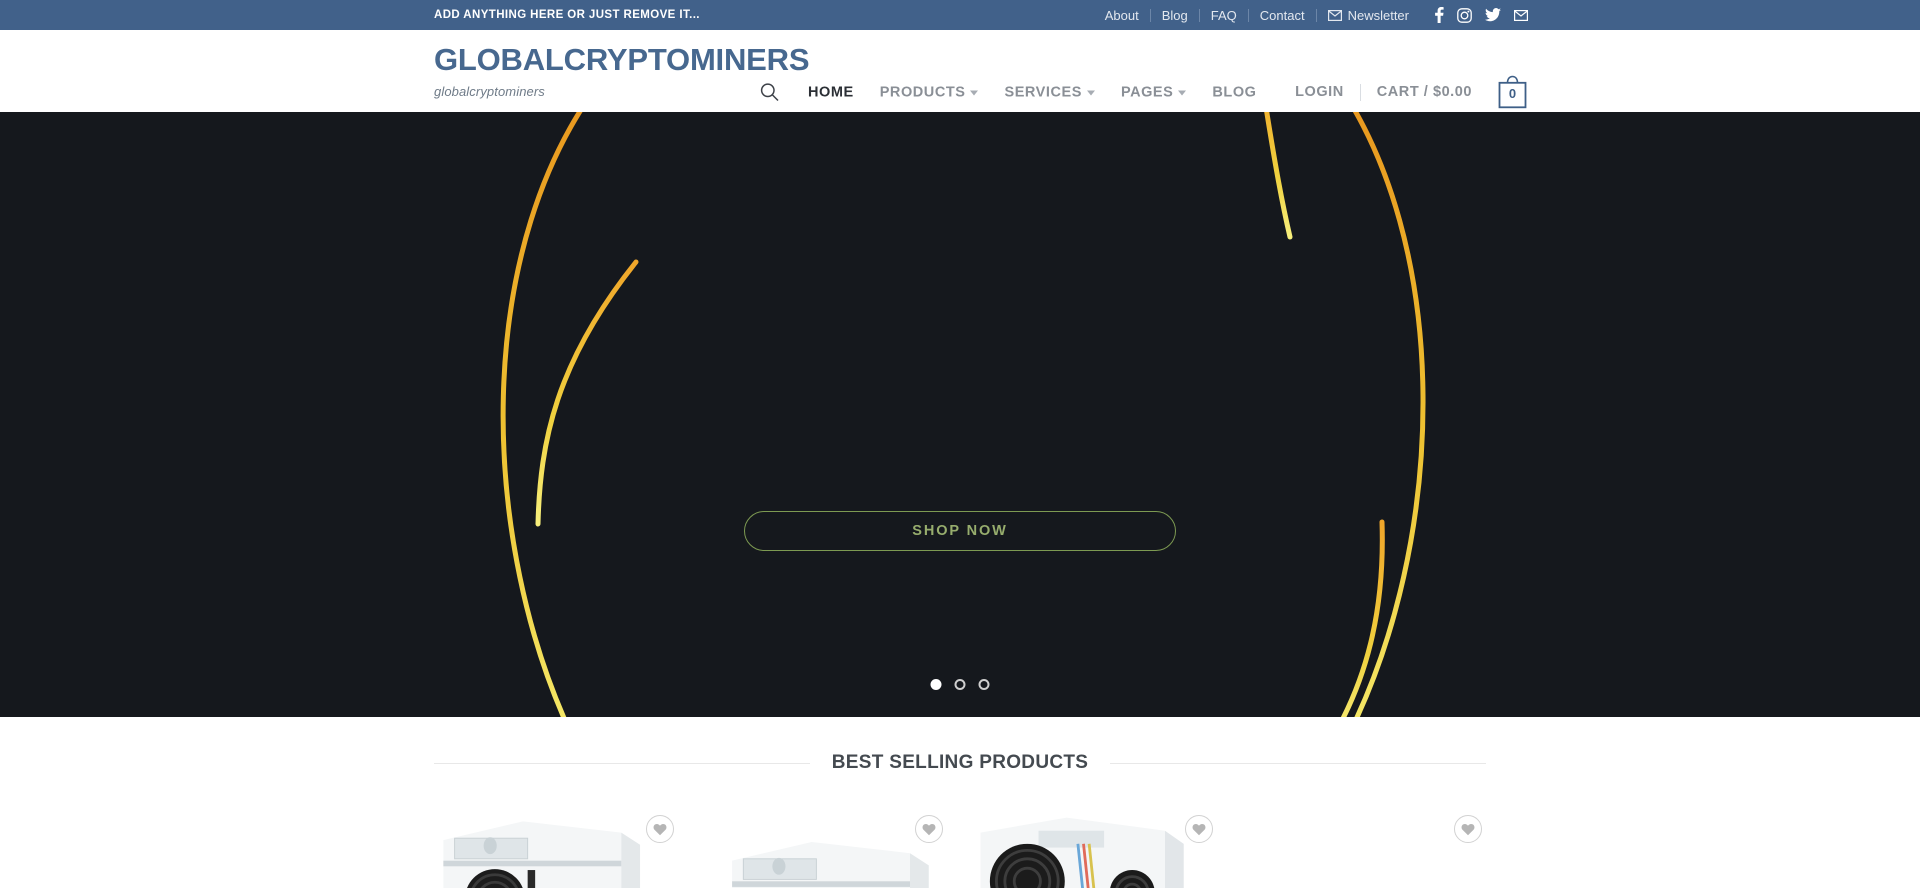 The width and height of the screenshot is (1920, 888). Describe the element at coordinates (1282, 15) in the screenshot. I see `topbar-link-contact: Contact` at that location.